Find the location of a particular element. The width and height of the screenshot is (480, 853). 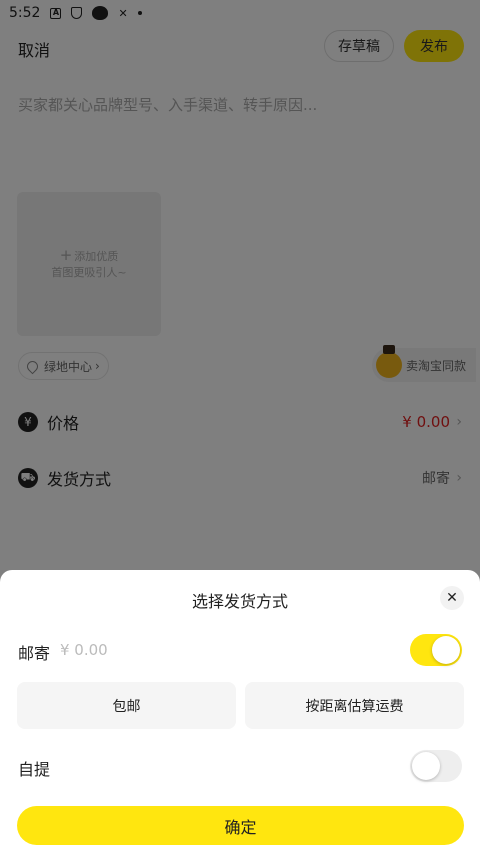

pickup-label: 自提 is located at coordinates (34, 769).